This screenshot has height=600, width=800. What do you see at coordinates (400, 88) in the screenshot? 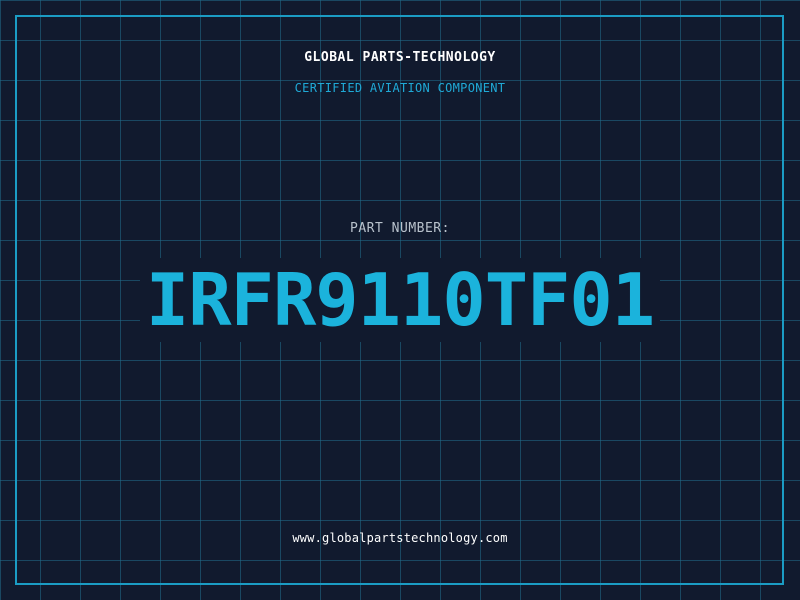
I see `certification-tagline: CERTIFIED AVIATION COMPONENT` at bounding box center [400, 88].